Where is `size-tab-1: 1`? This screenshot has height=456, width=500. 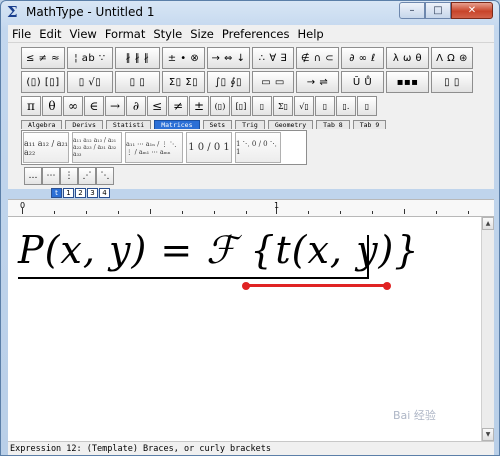
size-tab-1: 1 is located at coordinates (68, 193).